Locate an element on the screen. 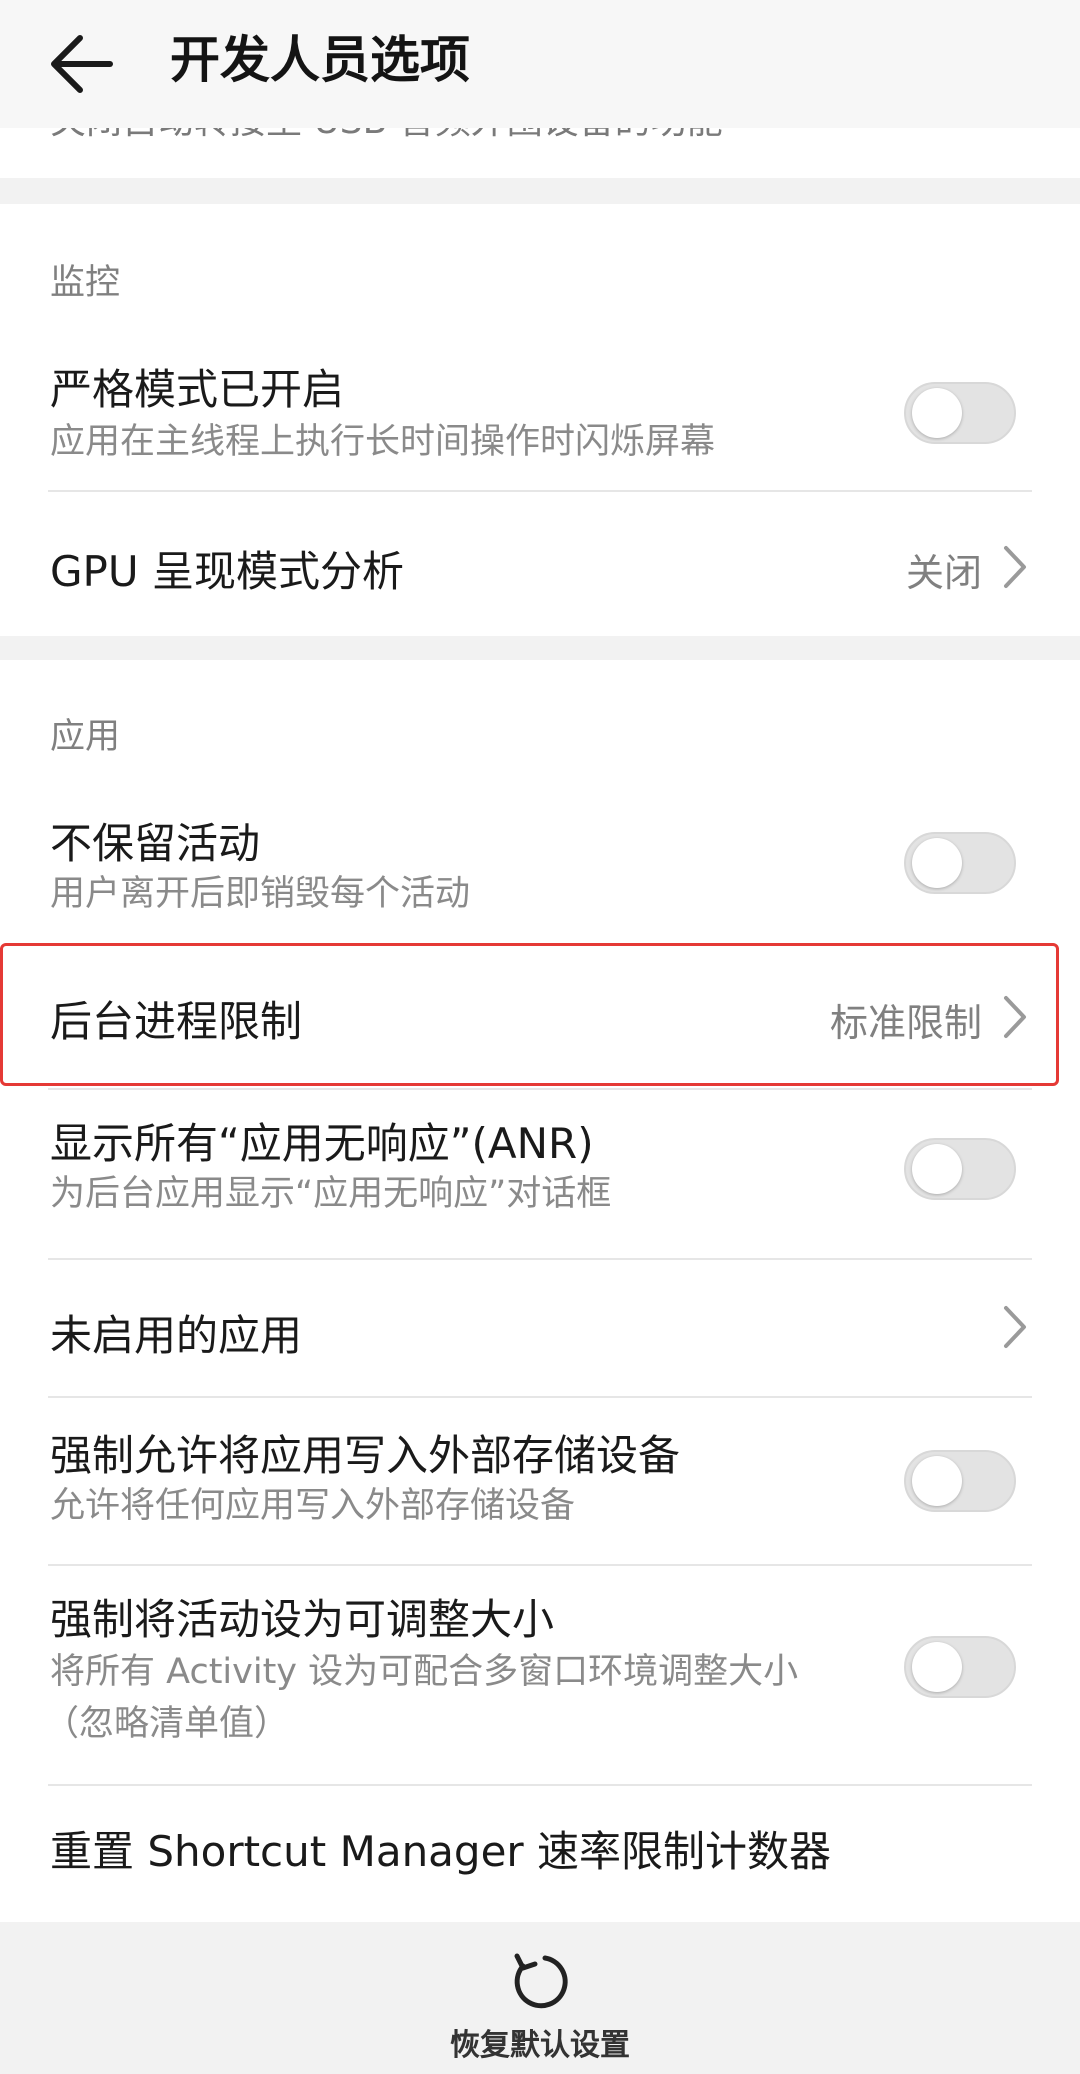 This screenshot has width=1080, height=2074. strict-mode-title: 严格模式已开启 is located at coordinates (197, 389).